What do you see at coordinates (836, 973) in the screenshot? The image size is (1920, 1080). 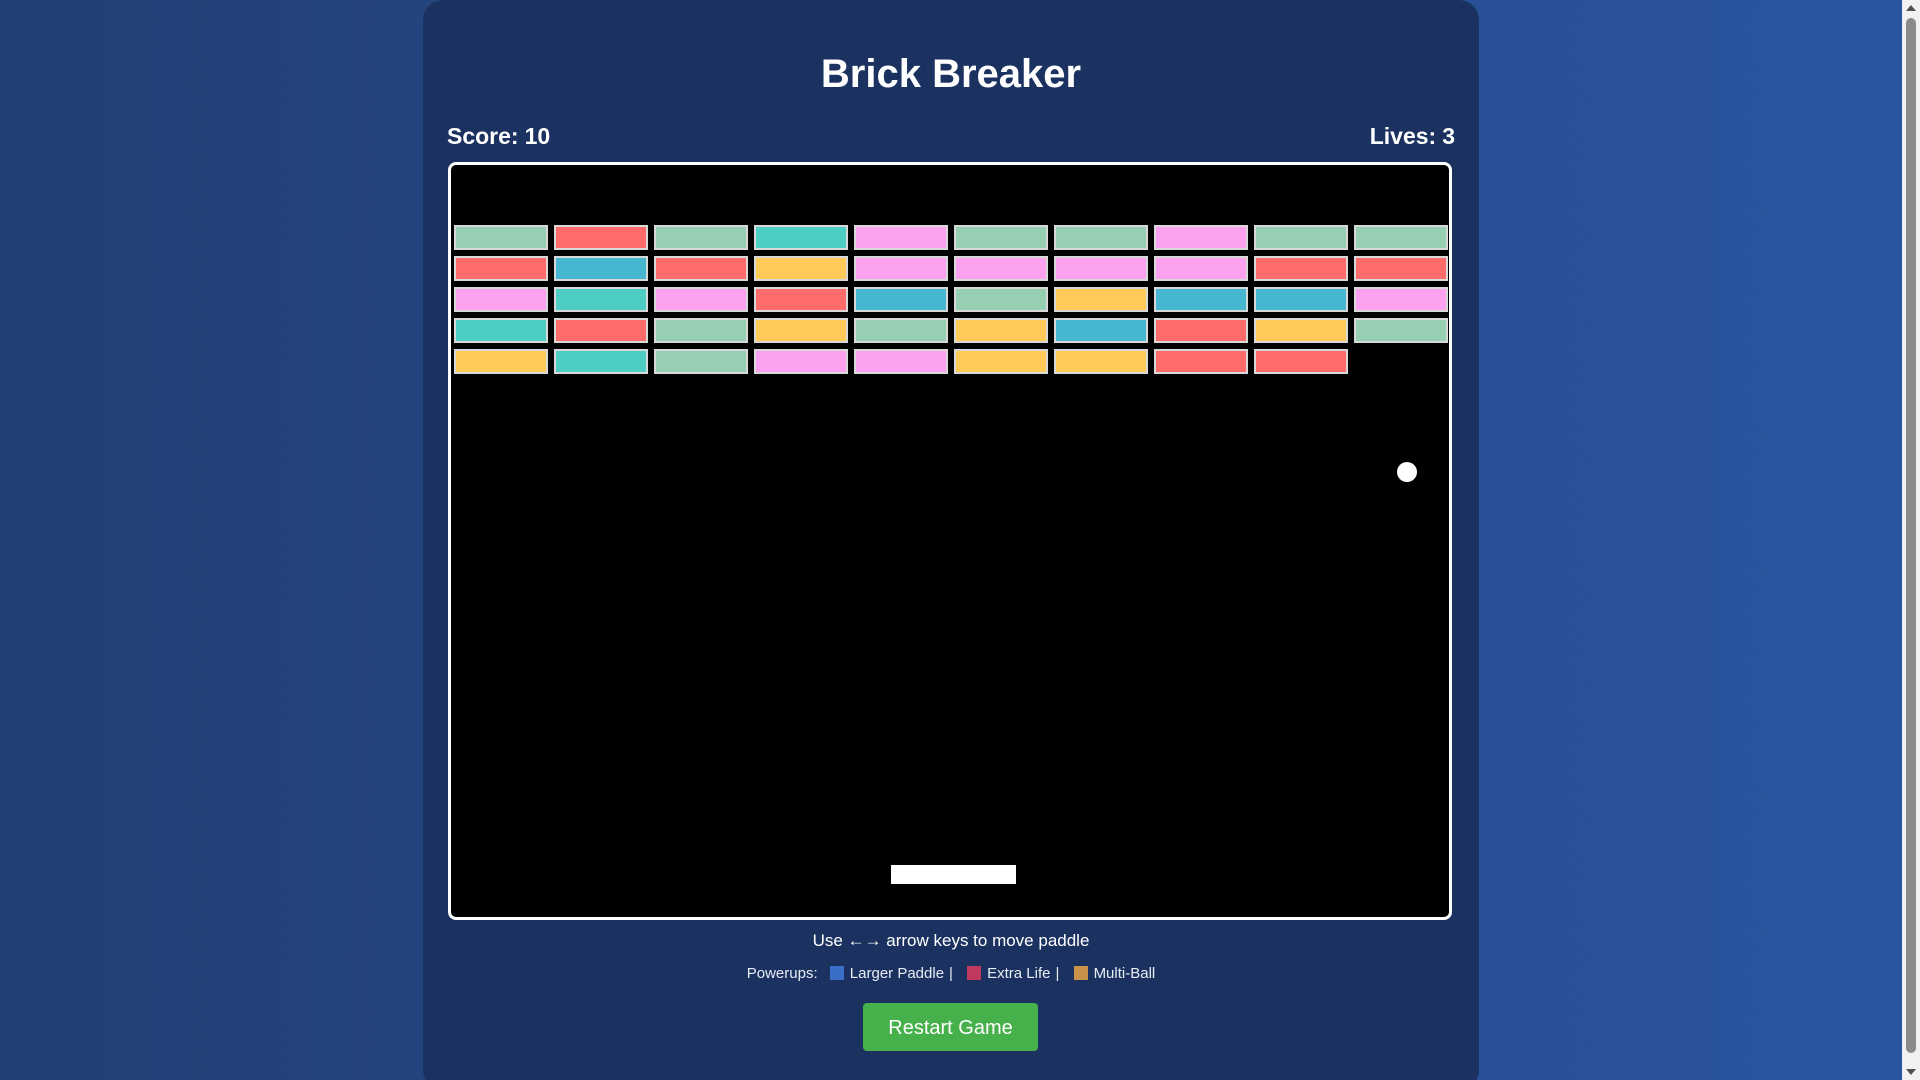 I see `larger-paddle-swatch` at bounding box center [836, 973].